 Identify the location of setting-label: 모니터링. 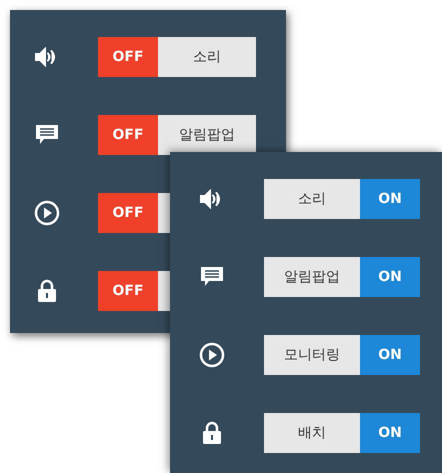
(312, 355).